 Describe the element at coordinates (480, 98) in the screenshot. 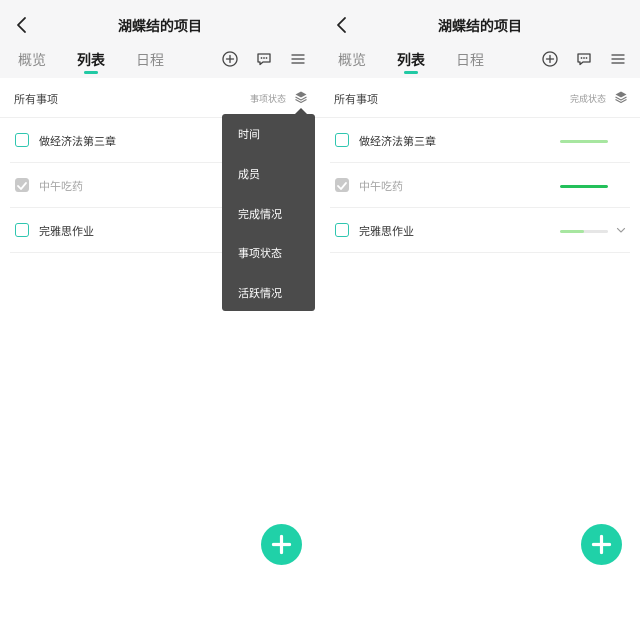

I see `filter-bar: 所有事项 完成状态` at that location.